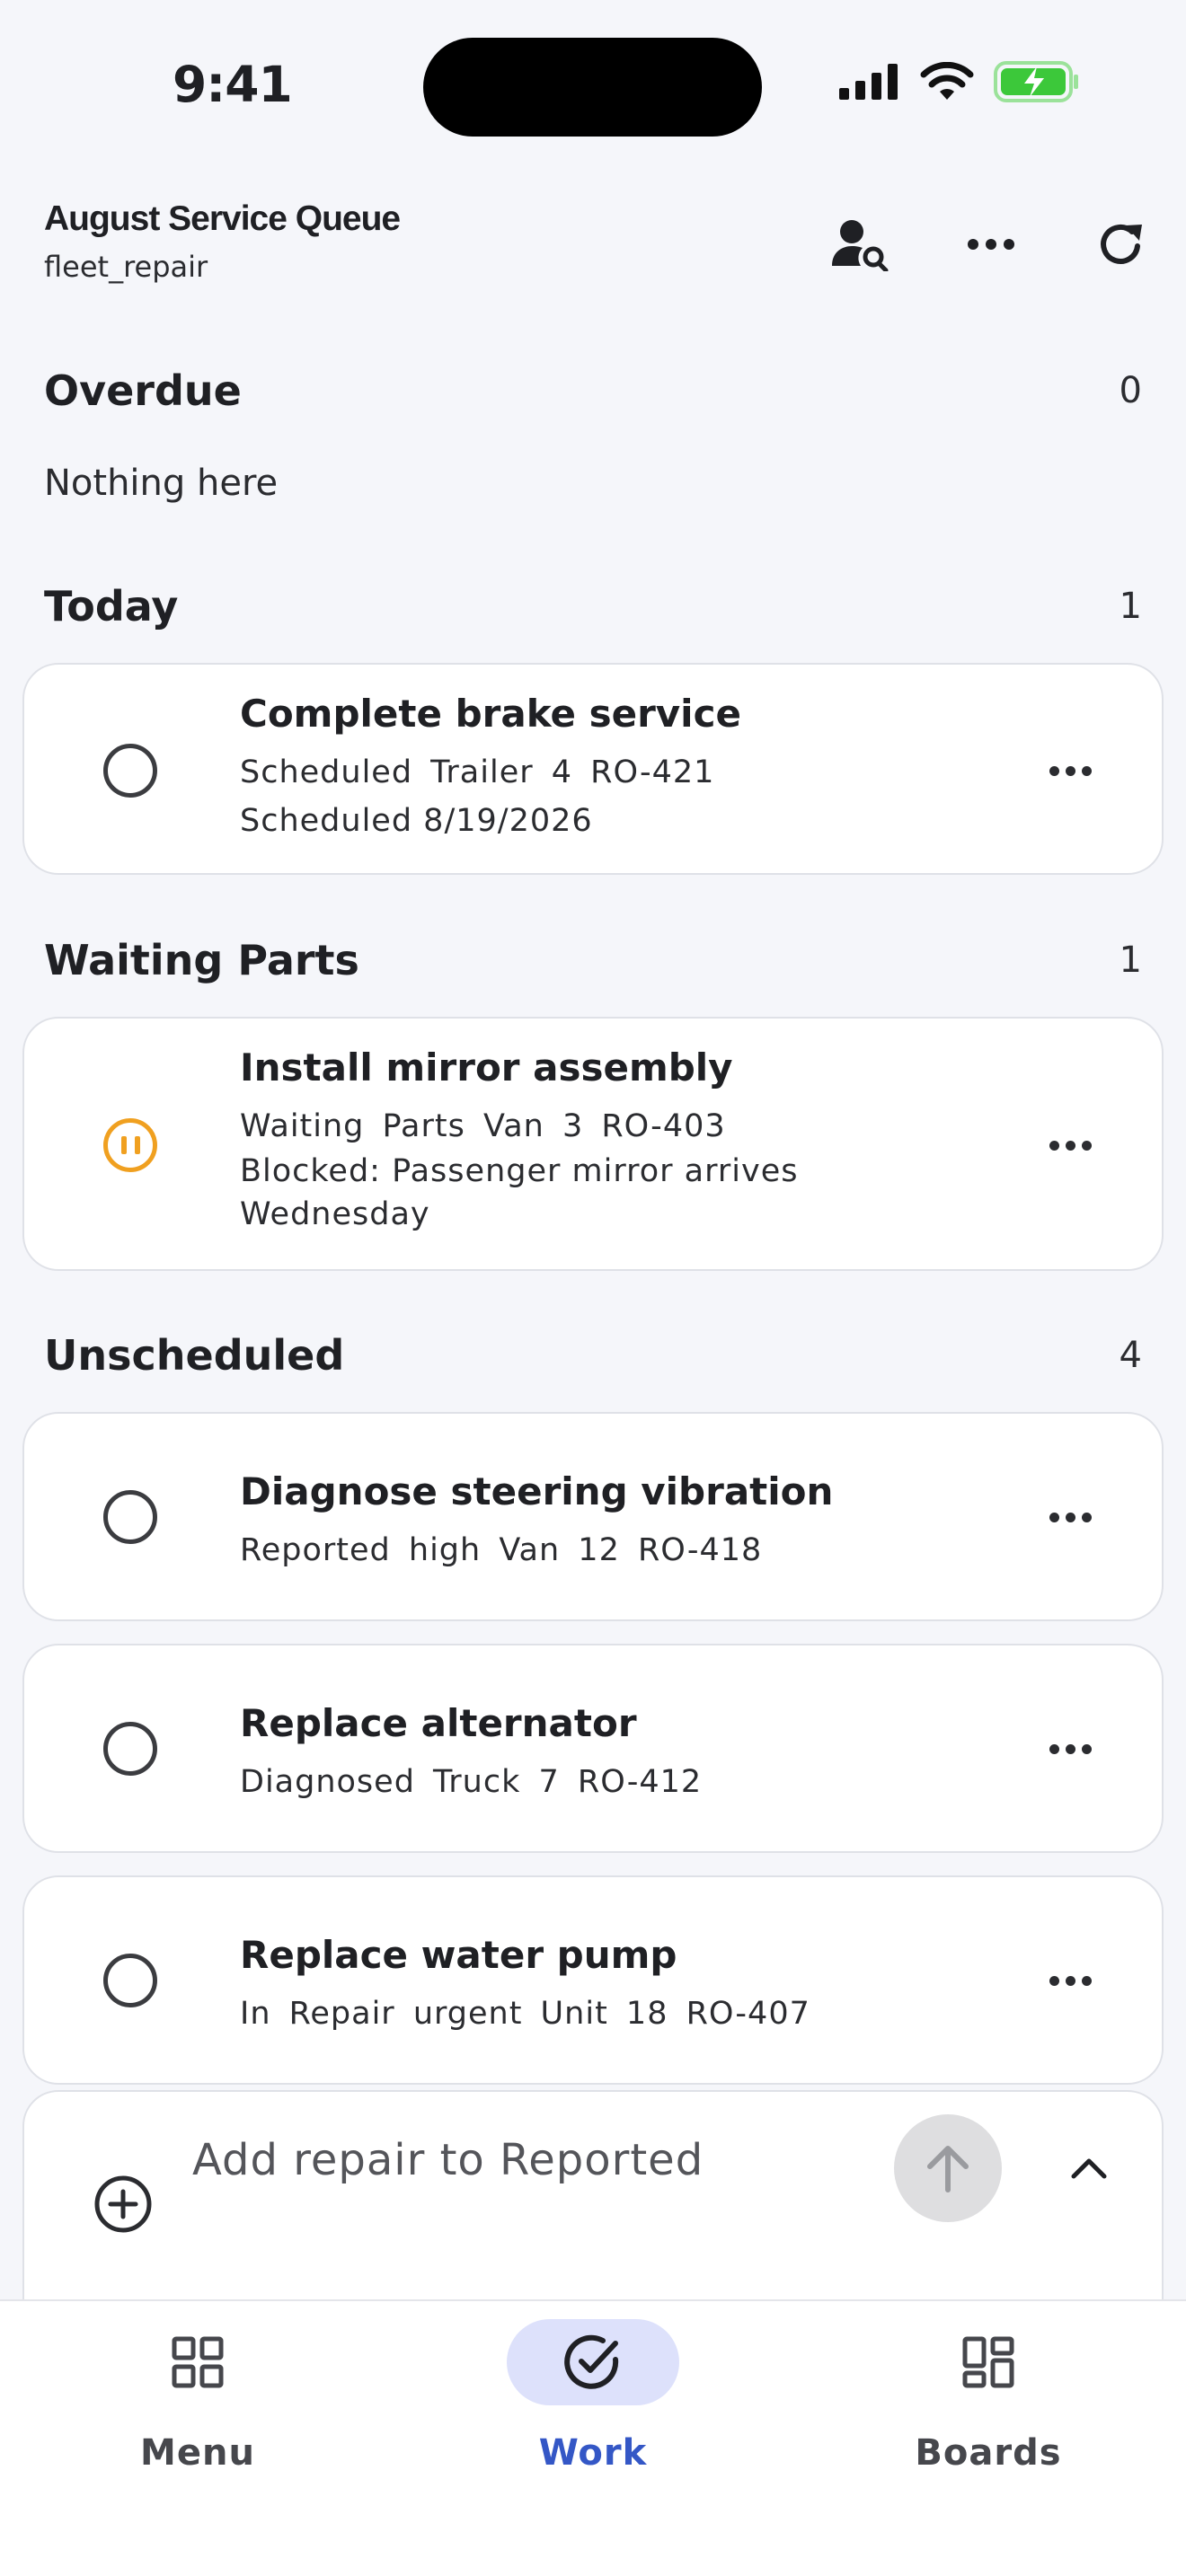  I want to click on section-title: Today, so click(111, 606).